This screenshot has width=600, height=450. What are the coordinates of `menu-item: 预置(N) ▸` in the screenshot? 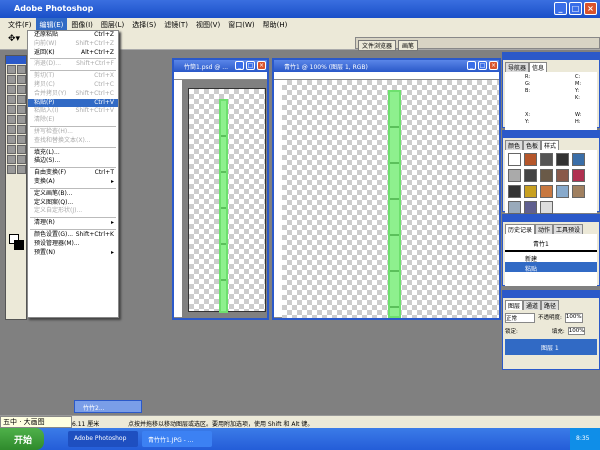 It's located at (73, 253).